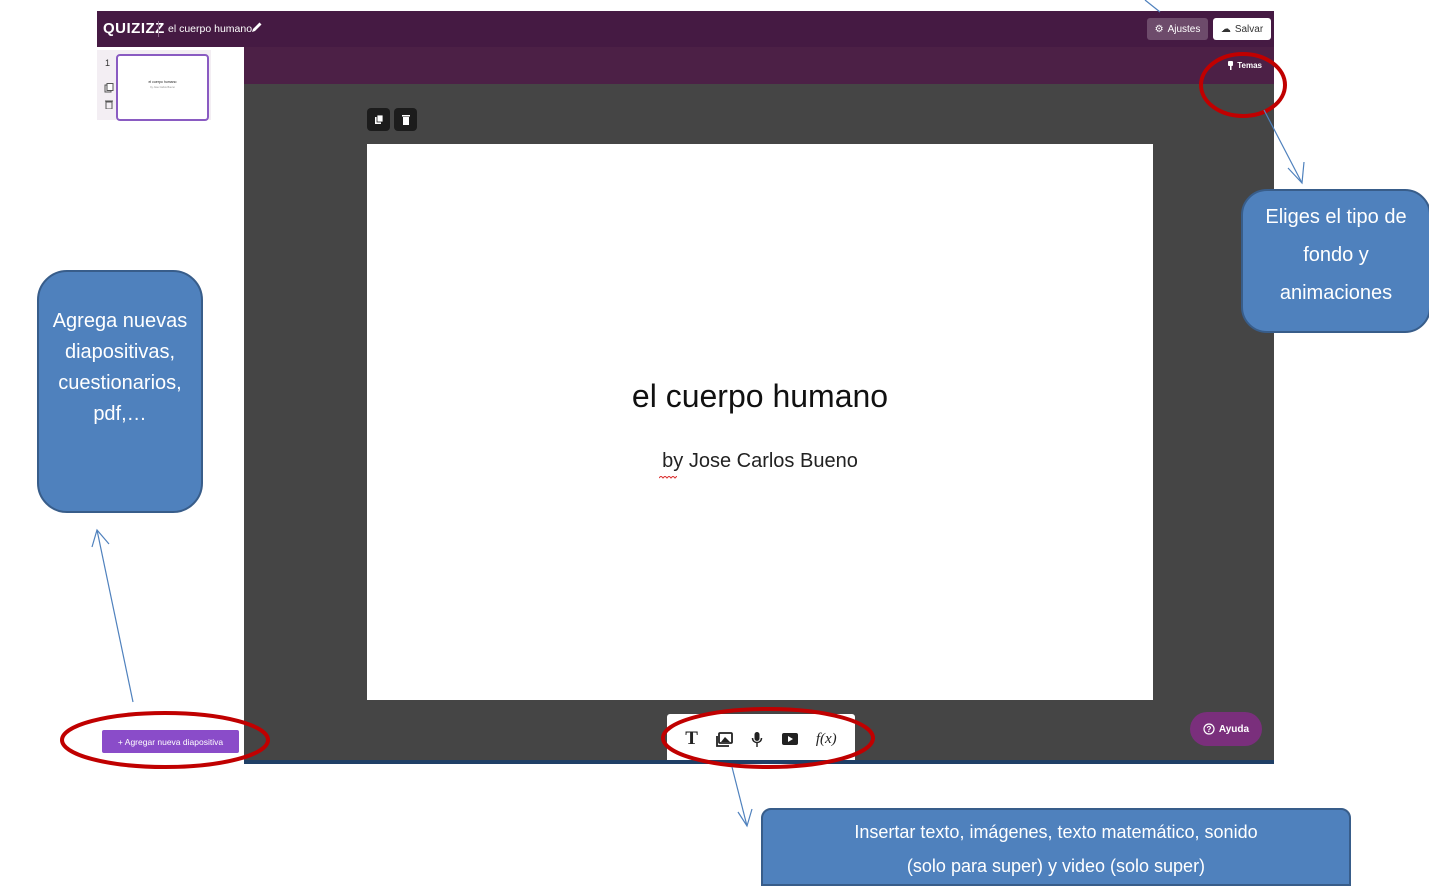  I want to click on video-icon, so click(789, 739).